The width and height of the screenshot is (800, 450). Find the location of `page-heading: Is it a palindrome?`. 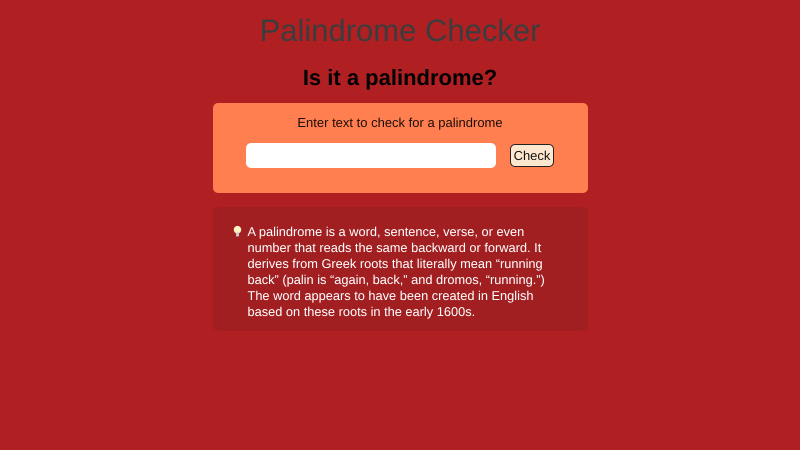

page-heading: Is it a palindrome? is located at coordinates (400, 78).